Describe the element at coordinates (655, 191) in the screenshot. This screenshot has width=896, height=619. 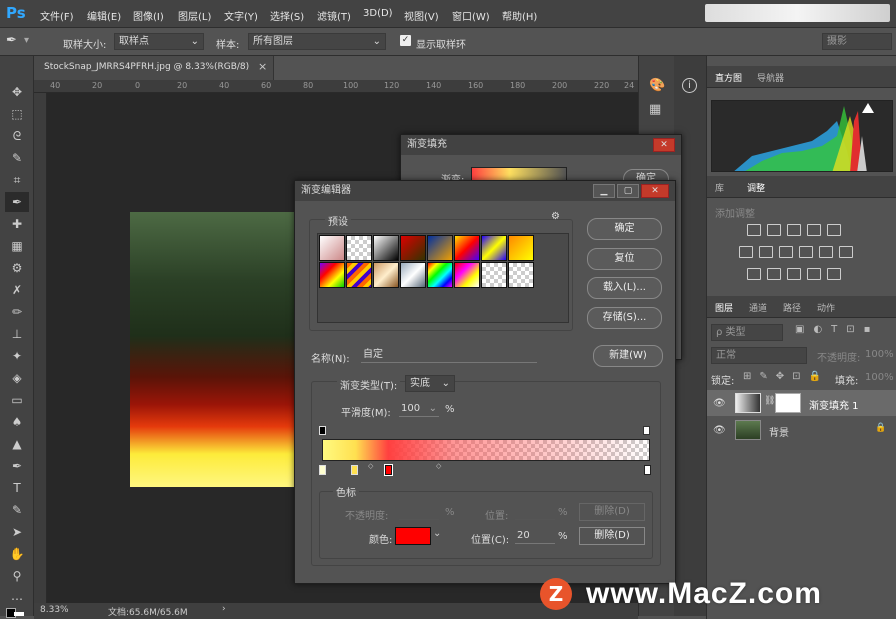
I see `close-icon: ✕` at that location.